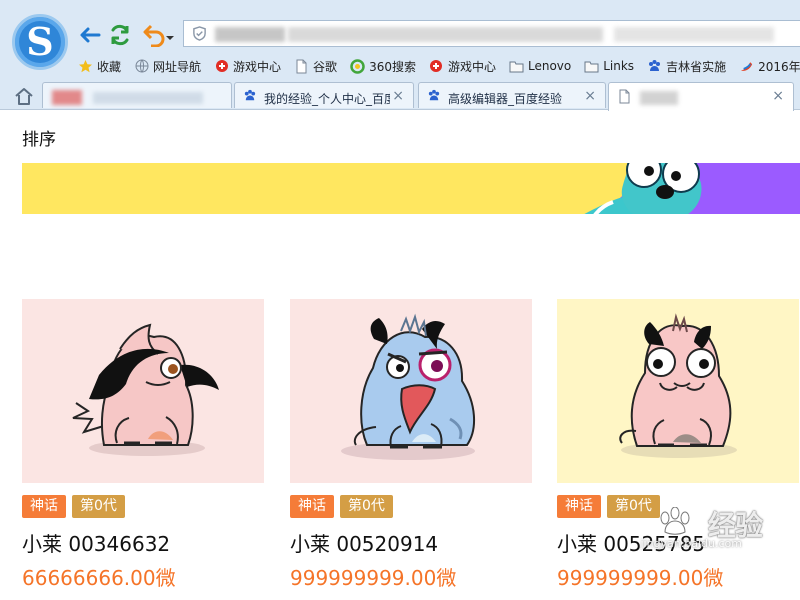  Describe the element at coordinates (411, 188) in the screenshot. I see `promo-banner` at that location.